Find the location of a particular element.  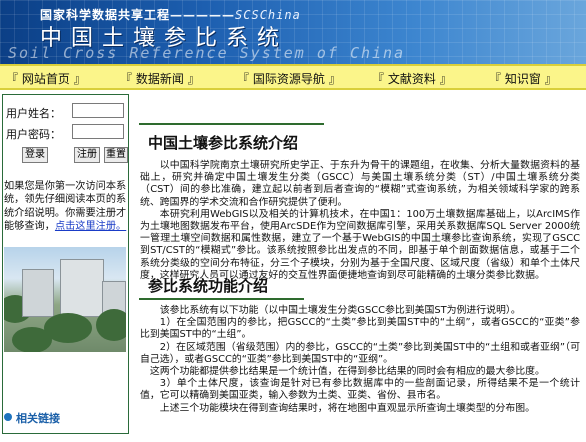

institute-photo is located at coordinates (65, 299).